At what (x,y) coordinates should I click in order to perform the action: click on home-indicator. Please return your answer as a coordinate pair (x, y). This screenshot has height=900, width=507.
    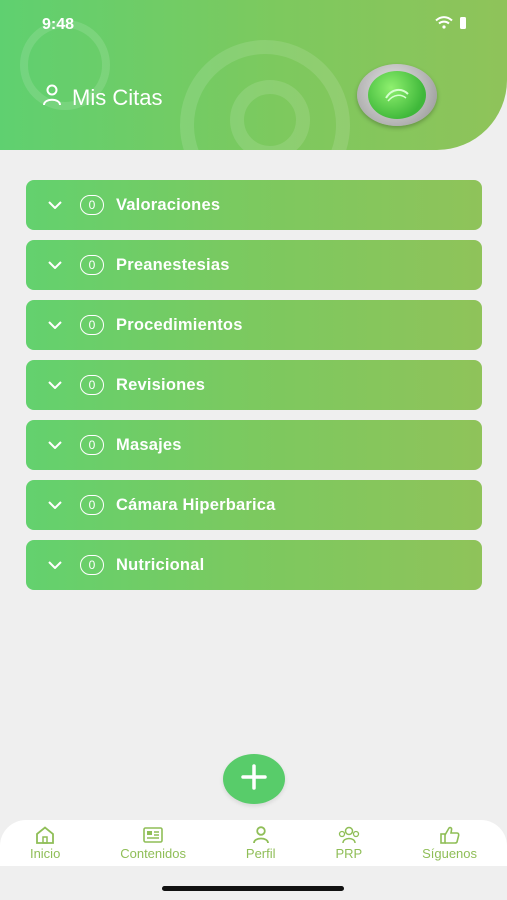
    Looking at the image, I should click on (253, 888).